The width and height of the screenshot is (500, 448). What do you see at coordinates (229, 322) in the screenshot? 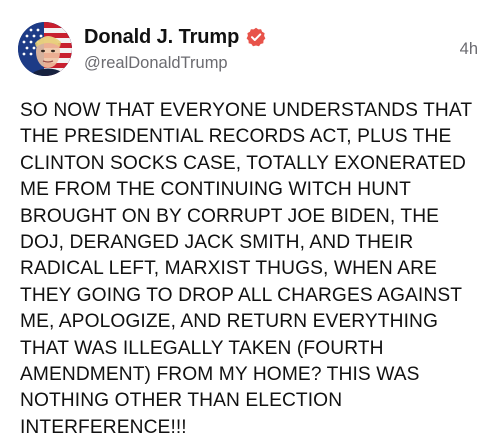
I see `post-text-line: ME, APOLOGIZE, AND RETURN EVERYTHING` at bounding box center [229, 322].